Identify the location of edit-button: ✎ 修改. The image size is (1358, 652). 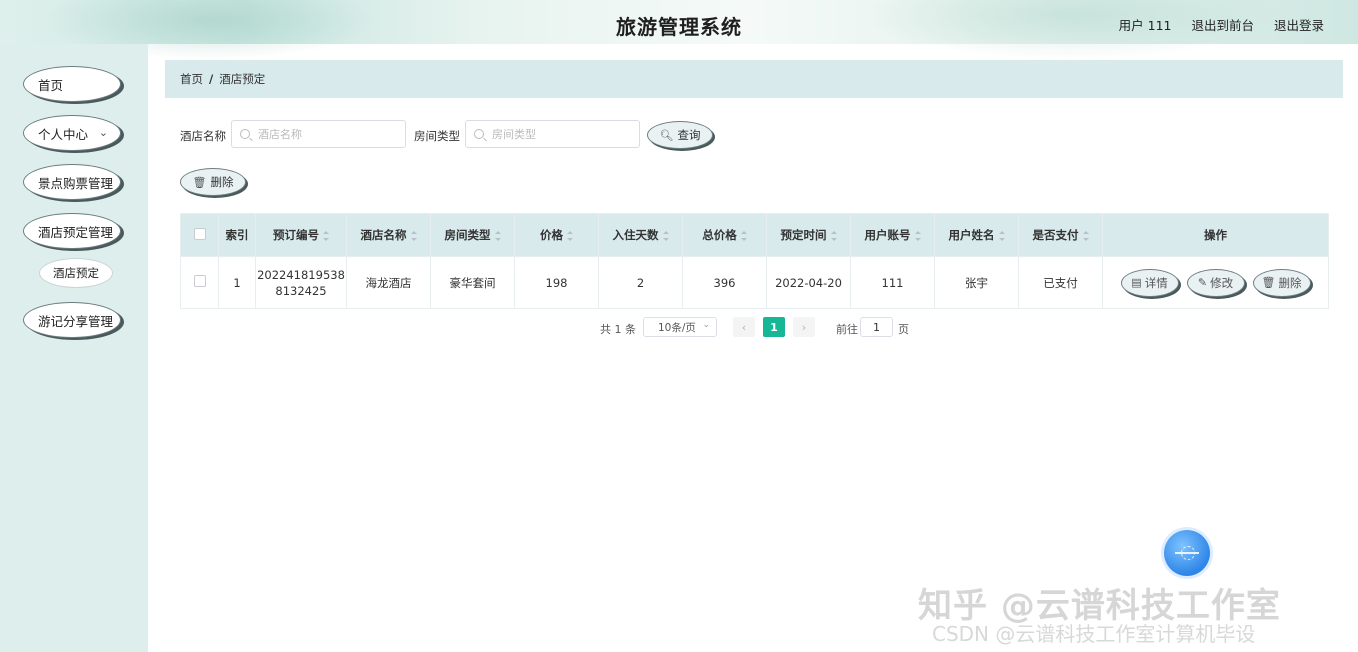
(1215, 282).